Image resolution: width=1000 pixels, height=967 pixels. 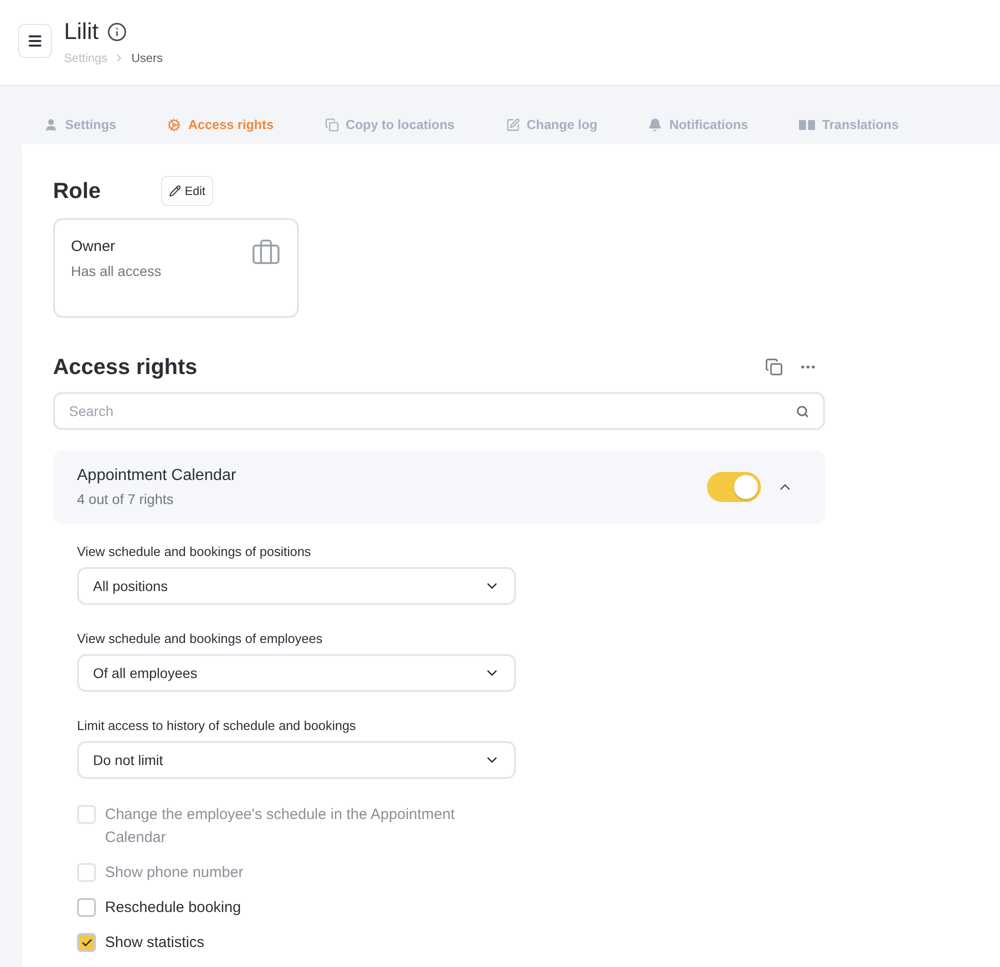 What do you see at coordinates (116, 32) in the screenshot?
I see `info-icon` at bounding box center [116, 32].